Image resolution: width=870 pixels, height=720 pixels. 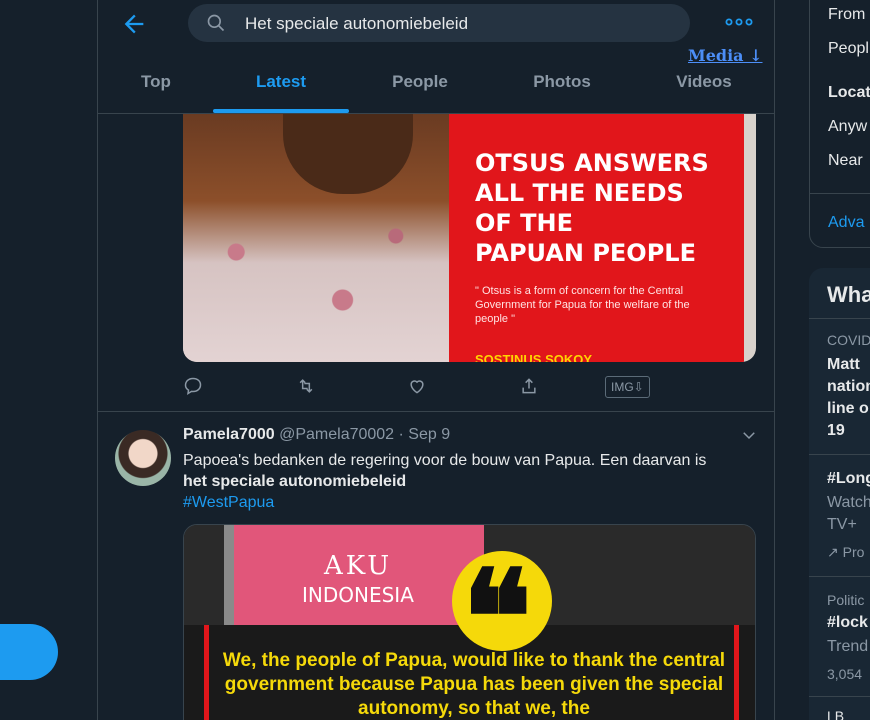 What do you see at coordinates (847, 623) in the screenshot?
I see `trend-title-line: #lock` at bounding box center [847, 623].